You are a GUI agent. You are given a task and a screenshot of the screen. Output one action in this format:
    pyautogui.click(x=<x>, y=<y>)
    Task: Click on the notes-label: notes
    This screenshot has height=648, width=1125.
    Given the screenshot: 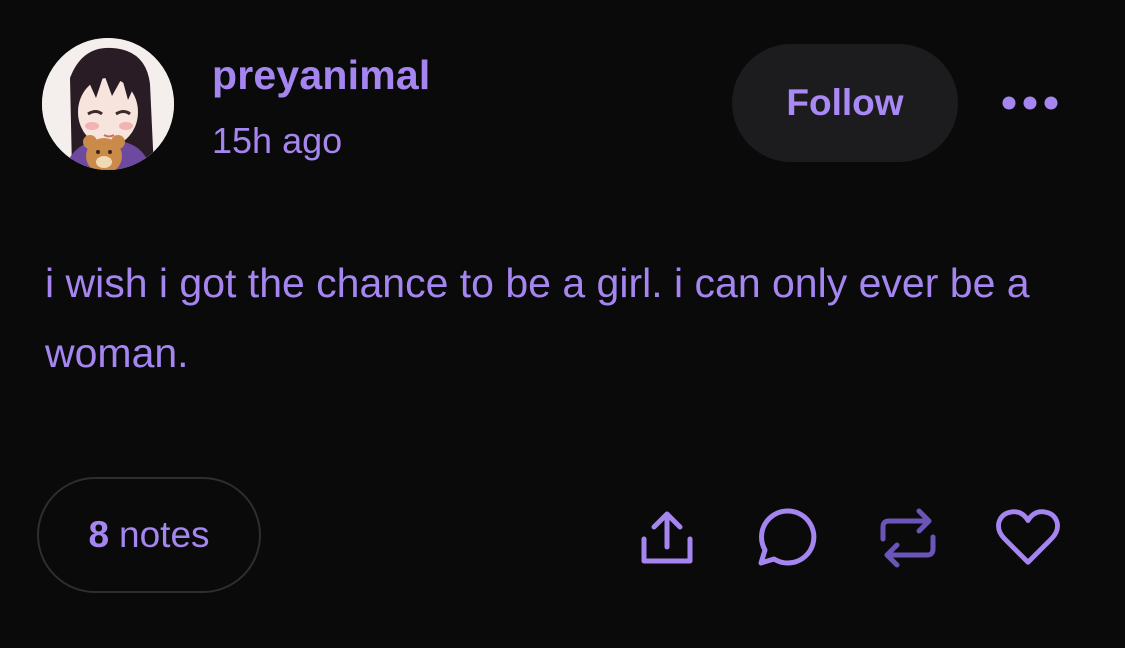 What is the action you would take?
    pyautogui.click(x=164, y=534)
    